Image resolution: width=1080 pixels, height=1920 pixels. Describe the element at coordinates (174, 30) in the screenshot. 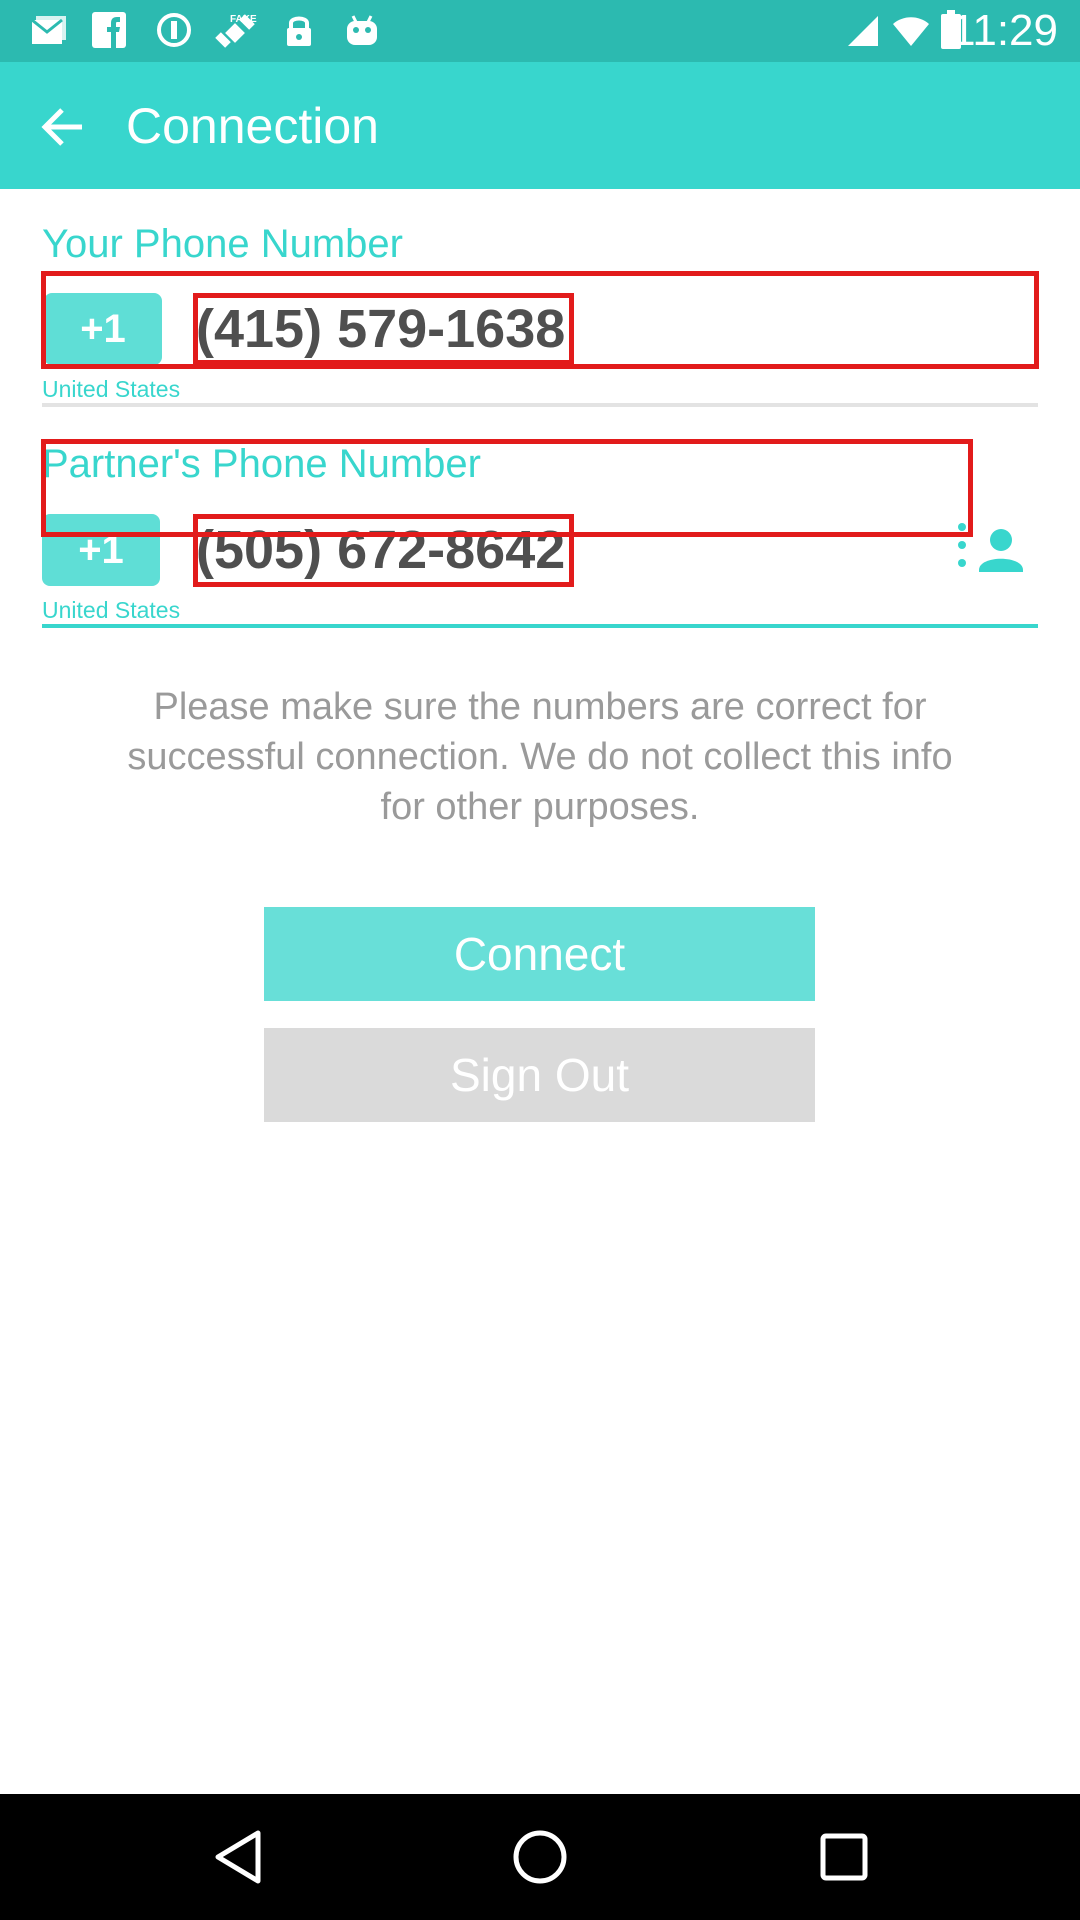

I see `sync-icon` at that location.